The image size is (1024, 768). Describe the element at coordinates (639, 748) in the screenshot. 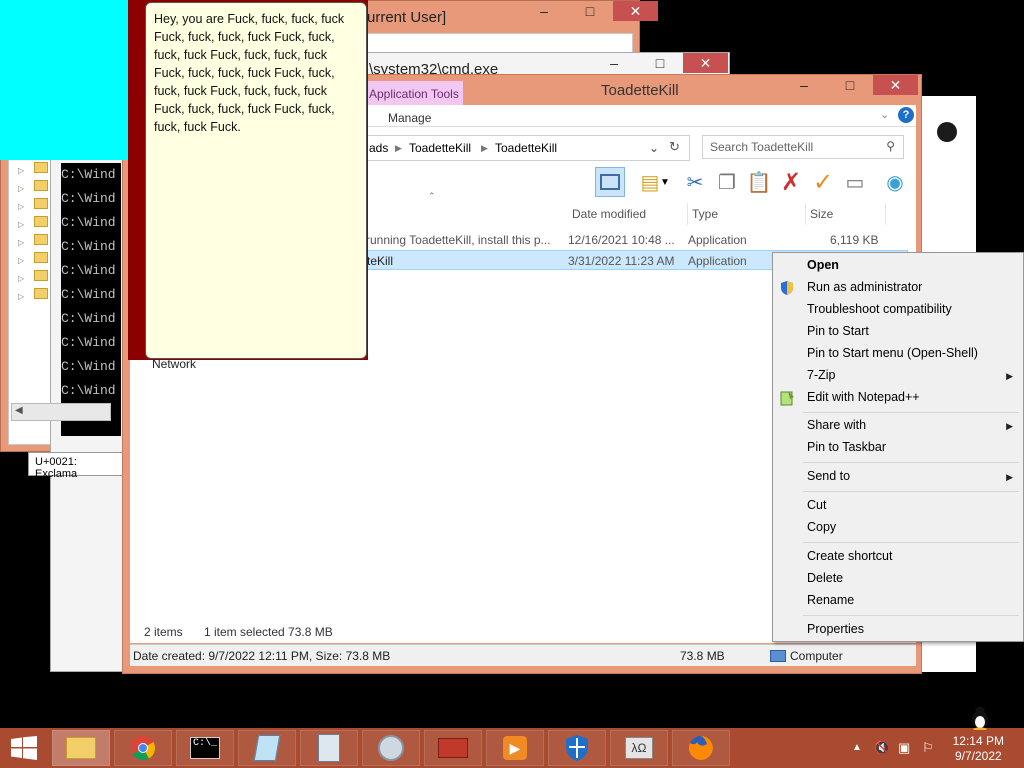

I see `taskbar-charmap: λΩ` at that location.